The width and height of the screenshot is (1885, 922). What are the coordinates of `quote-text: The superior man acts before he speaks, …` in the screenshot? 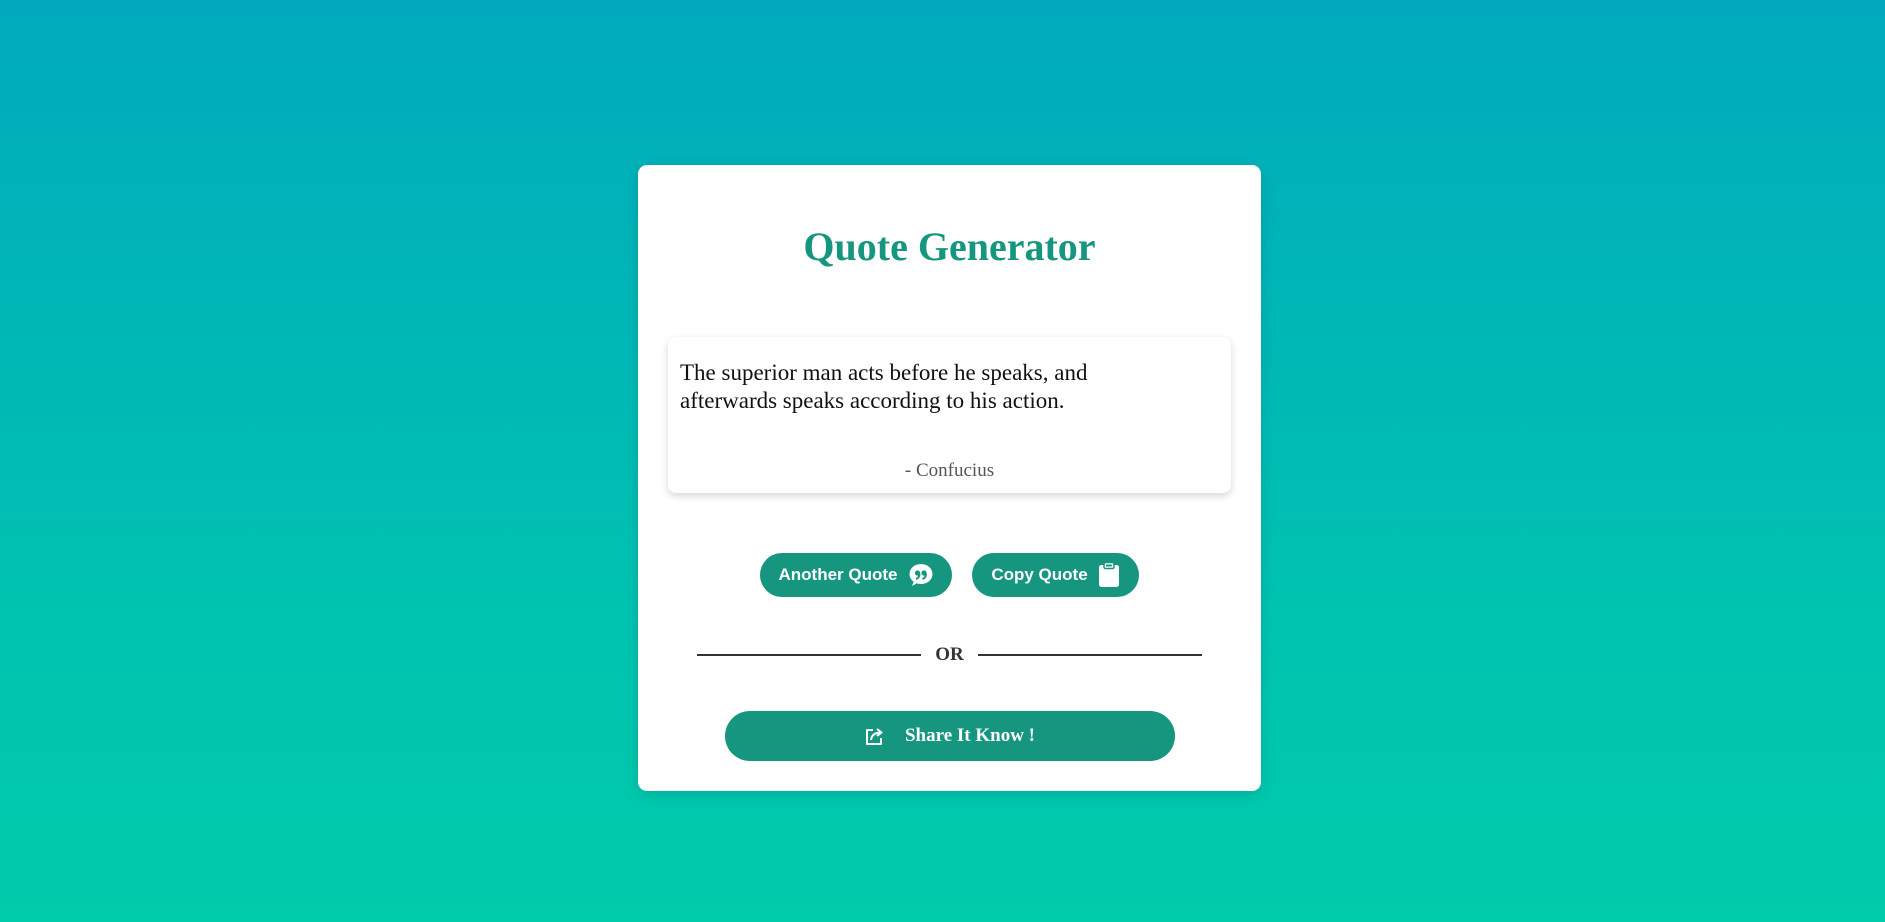 It's located at (884, 386).